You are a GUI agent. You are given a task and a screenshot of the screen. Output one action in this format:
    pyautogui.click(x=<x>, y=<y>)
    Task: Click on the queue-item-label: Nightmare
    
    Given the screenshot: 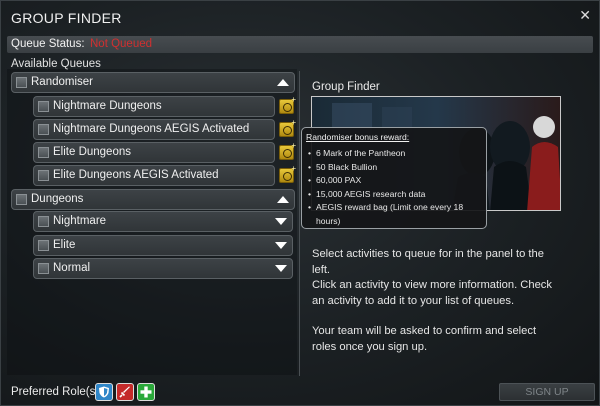 What is the action you would take?
    pyautogui.click(x=80, y=221)
    